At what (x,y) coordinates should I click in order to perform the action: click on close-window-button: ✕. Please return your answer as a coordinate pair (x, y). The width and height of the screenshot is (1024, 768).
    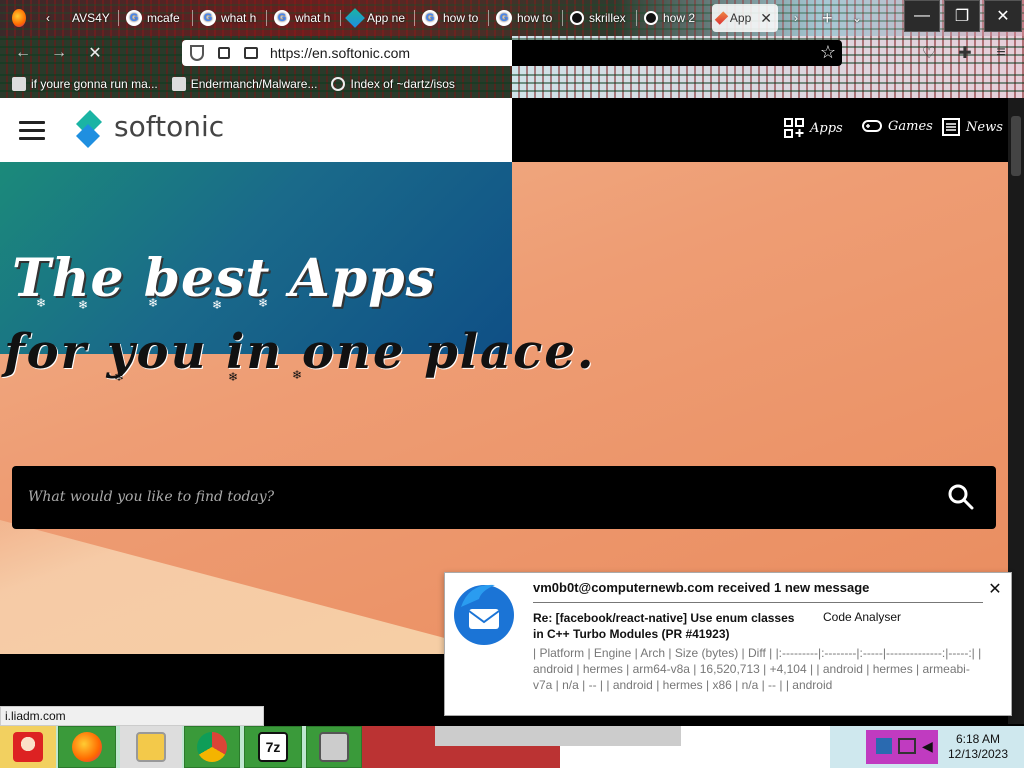
    Looking at the image, I should click on (1003, 16).